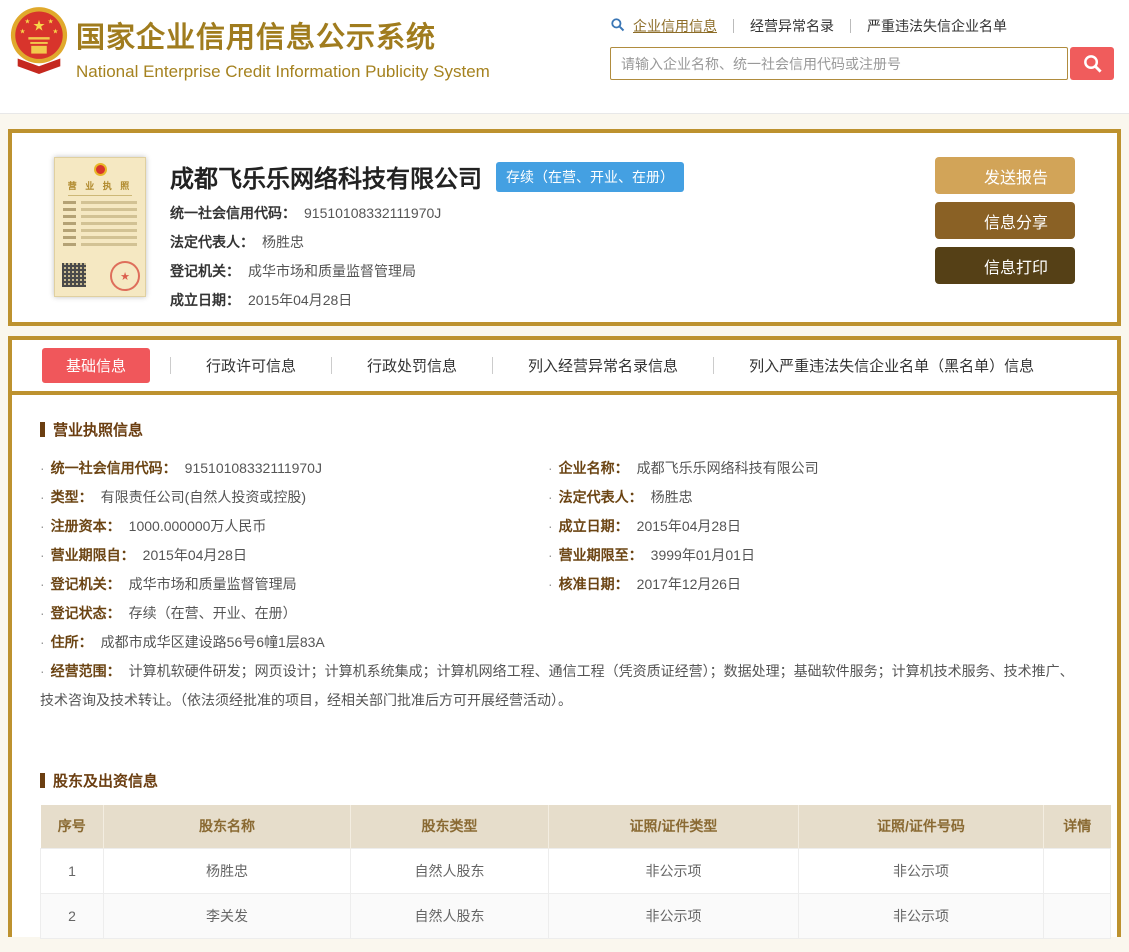  What do you see at coordinates (182, 642) in the screenshot?
I see `license-field-row: · 住所： 成都市成华区建设路56号6幢1层83A` at bounding box center [182, 642].